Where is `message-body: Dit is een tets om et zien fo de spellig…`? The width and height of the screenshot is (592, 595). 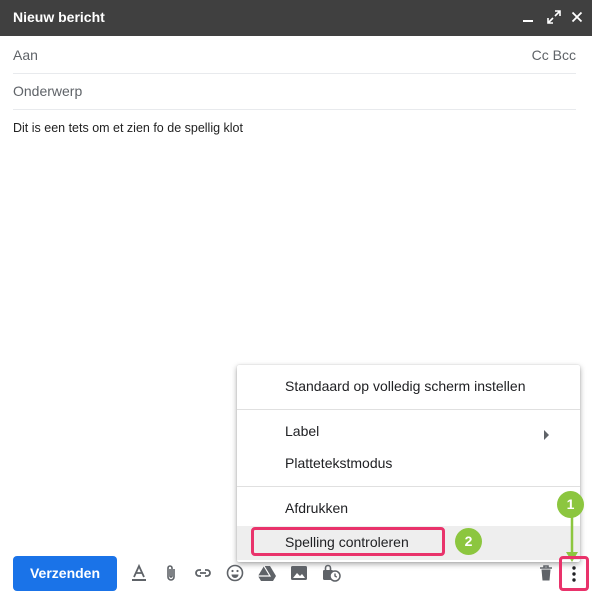 message-body: Dit is een tets om et zien fo de spellig… is located at coordinates (128, 128).